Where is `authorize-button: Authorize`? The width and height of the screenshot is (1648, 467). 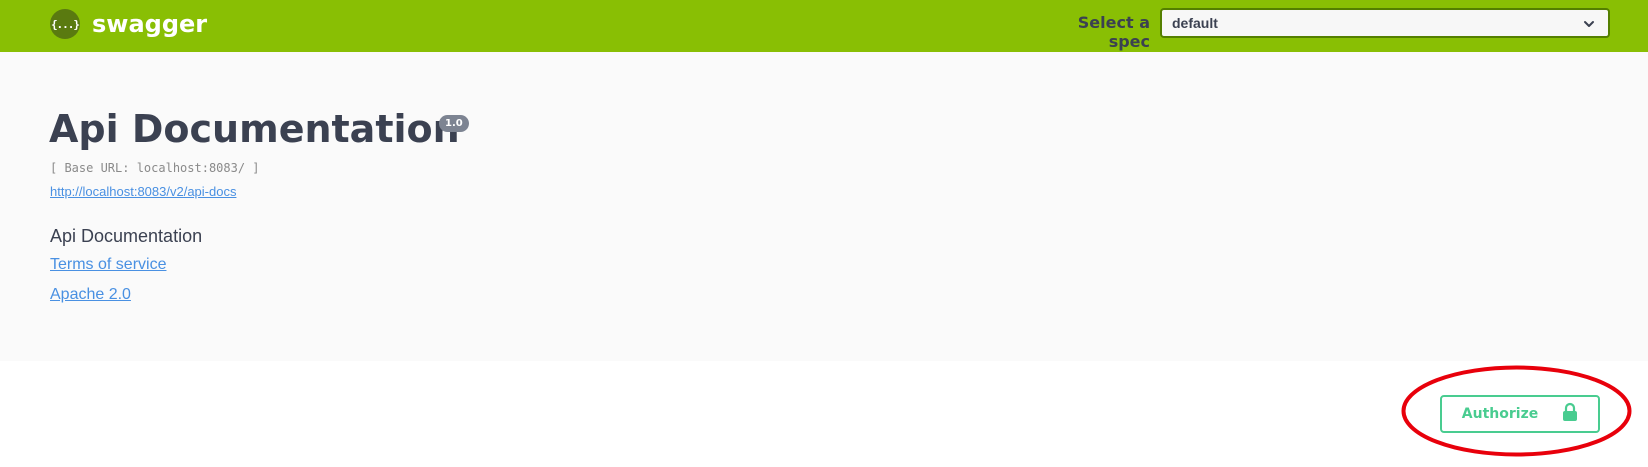
authorize-button: Authorize is located at coordinates (1520, 414).